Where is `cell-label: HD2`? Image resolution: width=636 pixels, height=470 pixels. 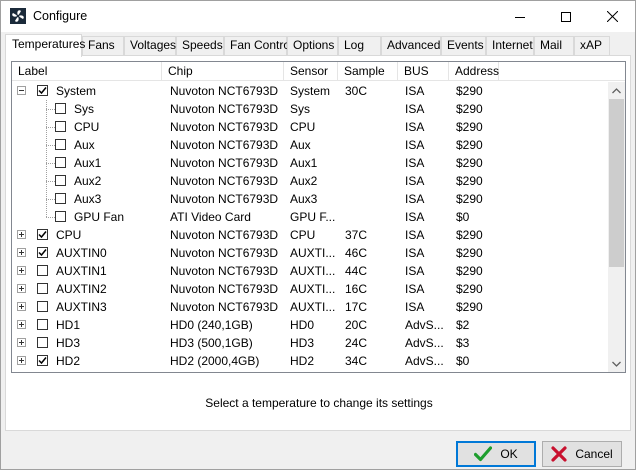
cell-label: HD2 is located at coordinates (68, 361).